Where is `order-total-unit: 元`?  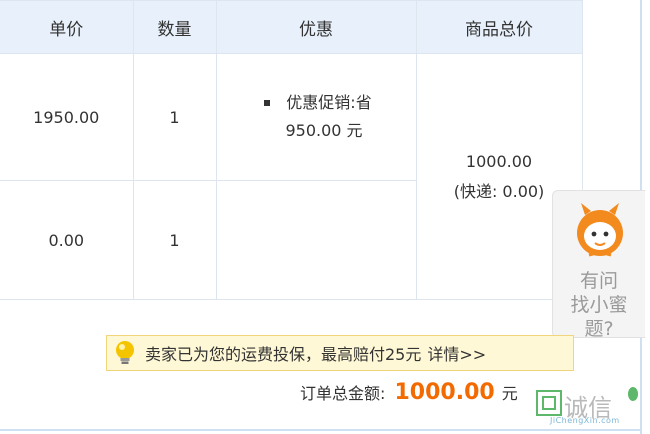 order-total-unit: 元 is located at coordinates (509, 393).